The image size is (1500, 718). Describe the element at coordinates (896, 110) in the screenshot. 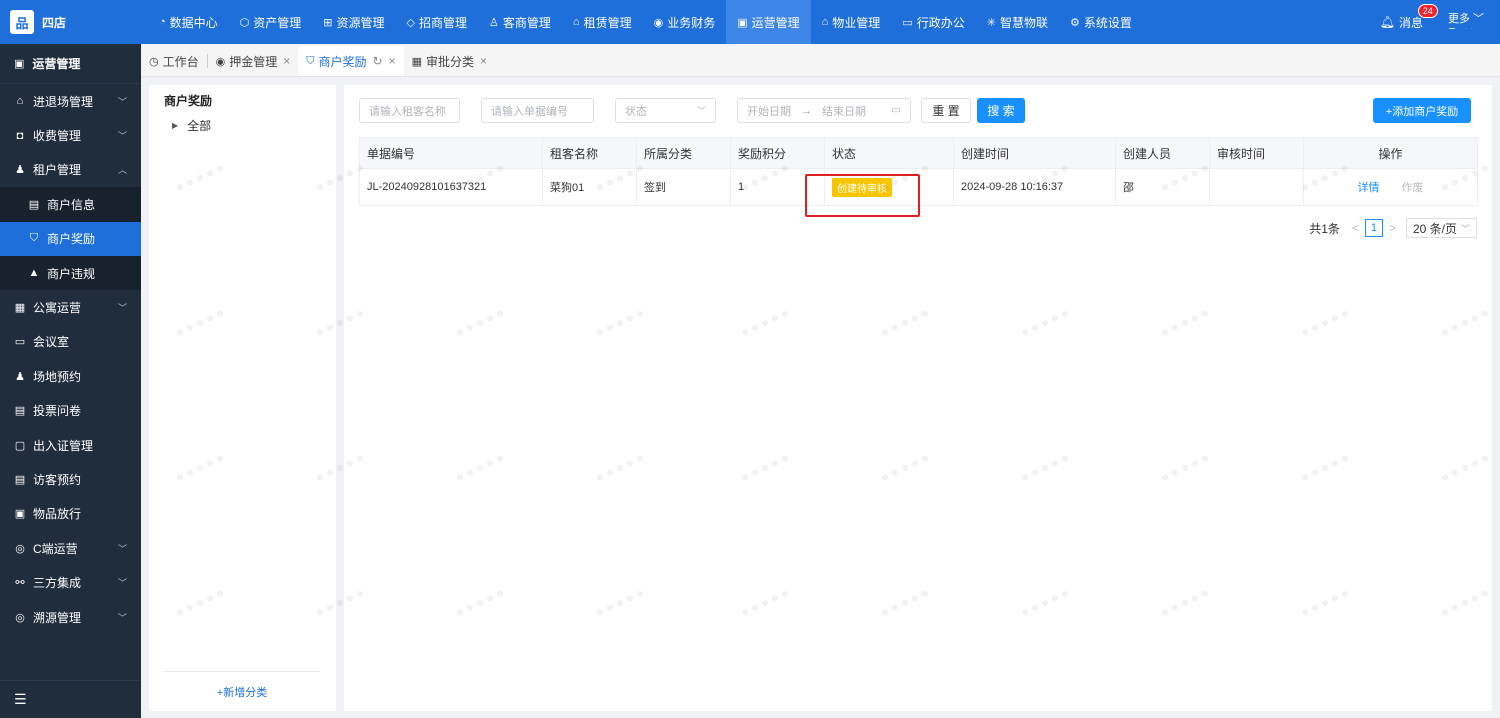

I see `calendar-icon: ▭` at that location.